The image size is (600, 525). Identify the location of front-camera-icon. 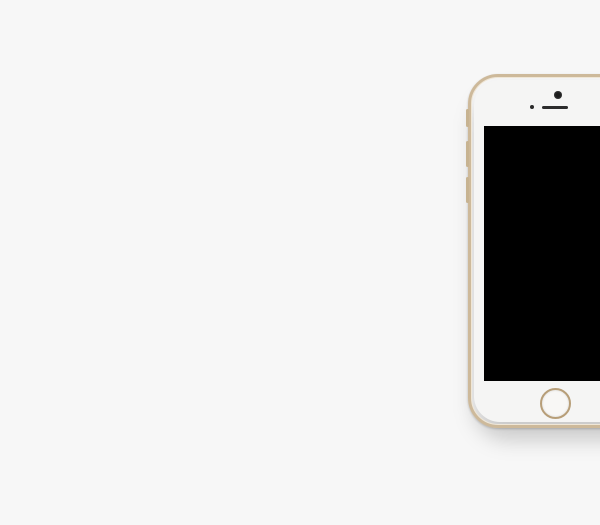
(558, 95).